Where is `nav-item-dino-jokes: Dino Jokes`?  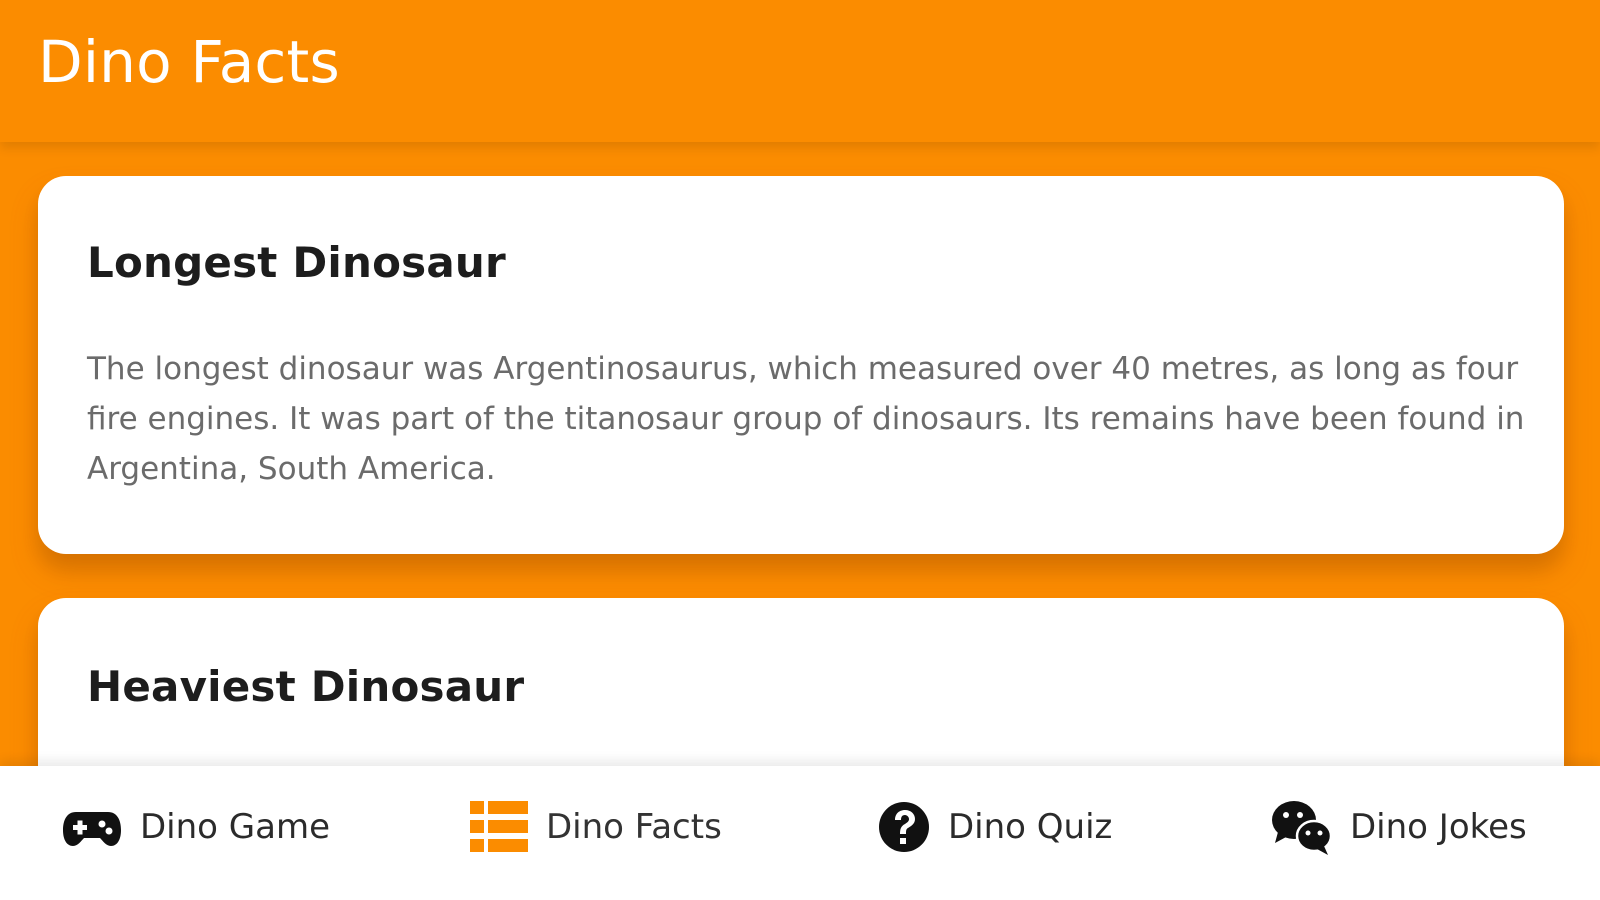
nav-item-dino-jokes: Dino Jokes is located at coordinates (1398, 827).